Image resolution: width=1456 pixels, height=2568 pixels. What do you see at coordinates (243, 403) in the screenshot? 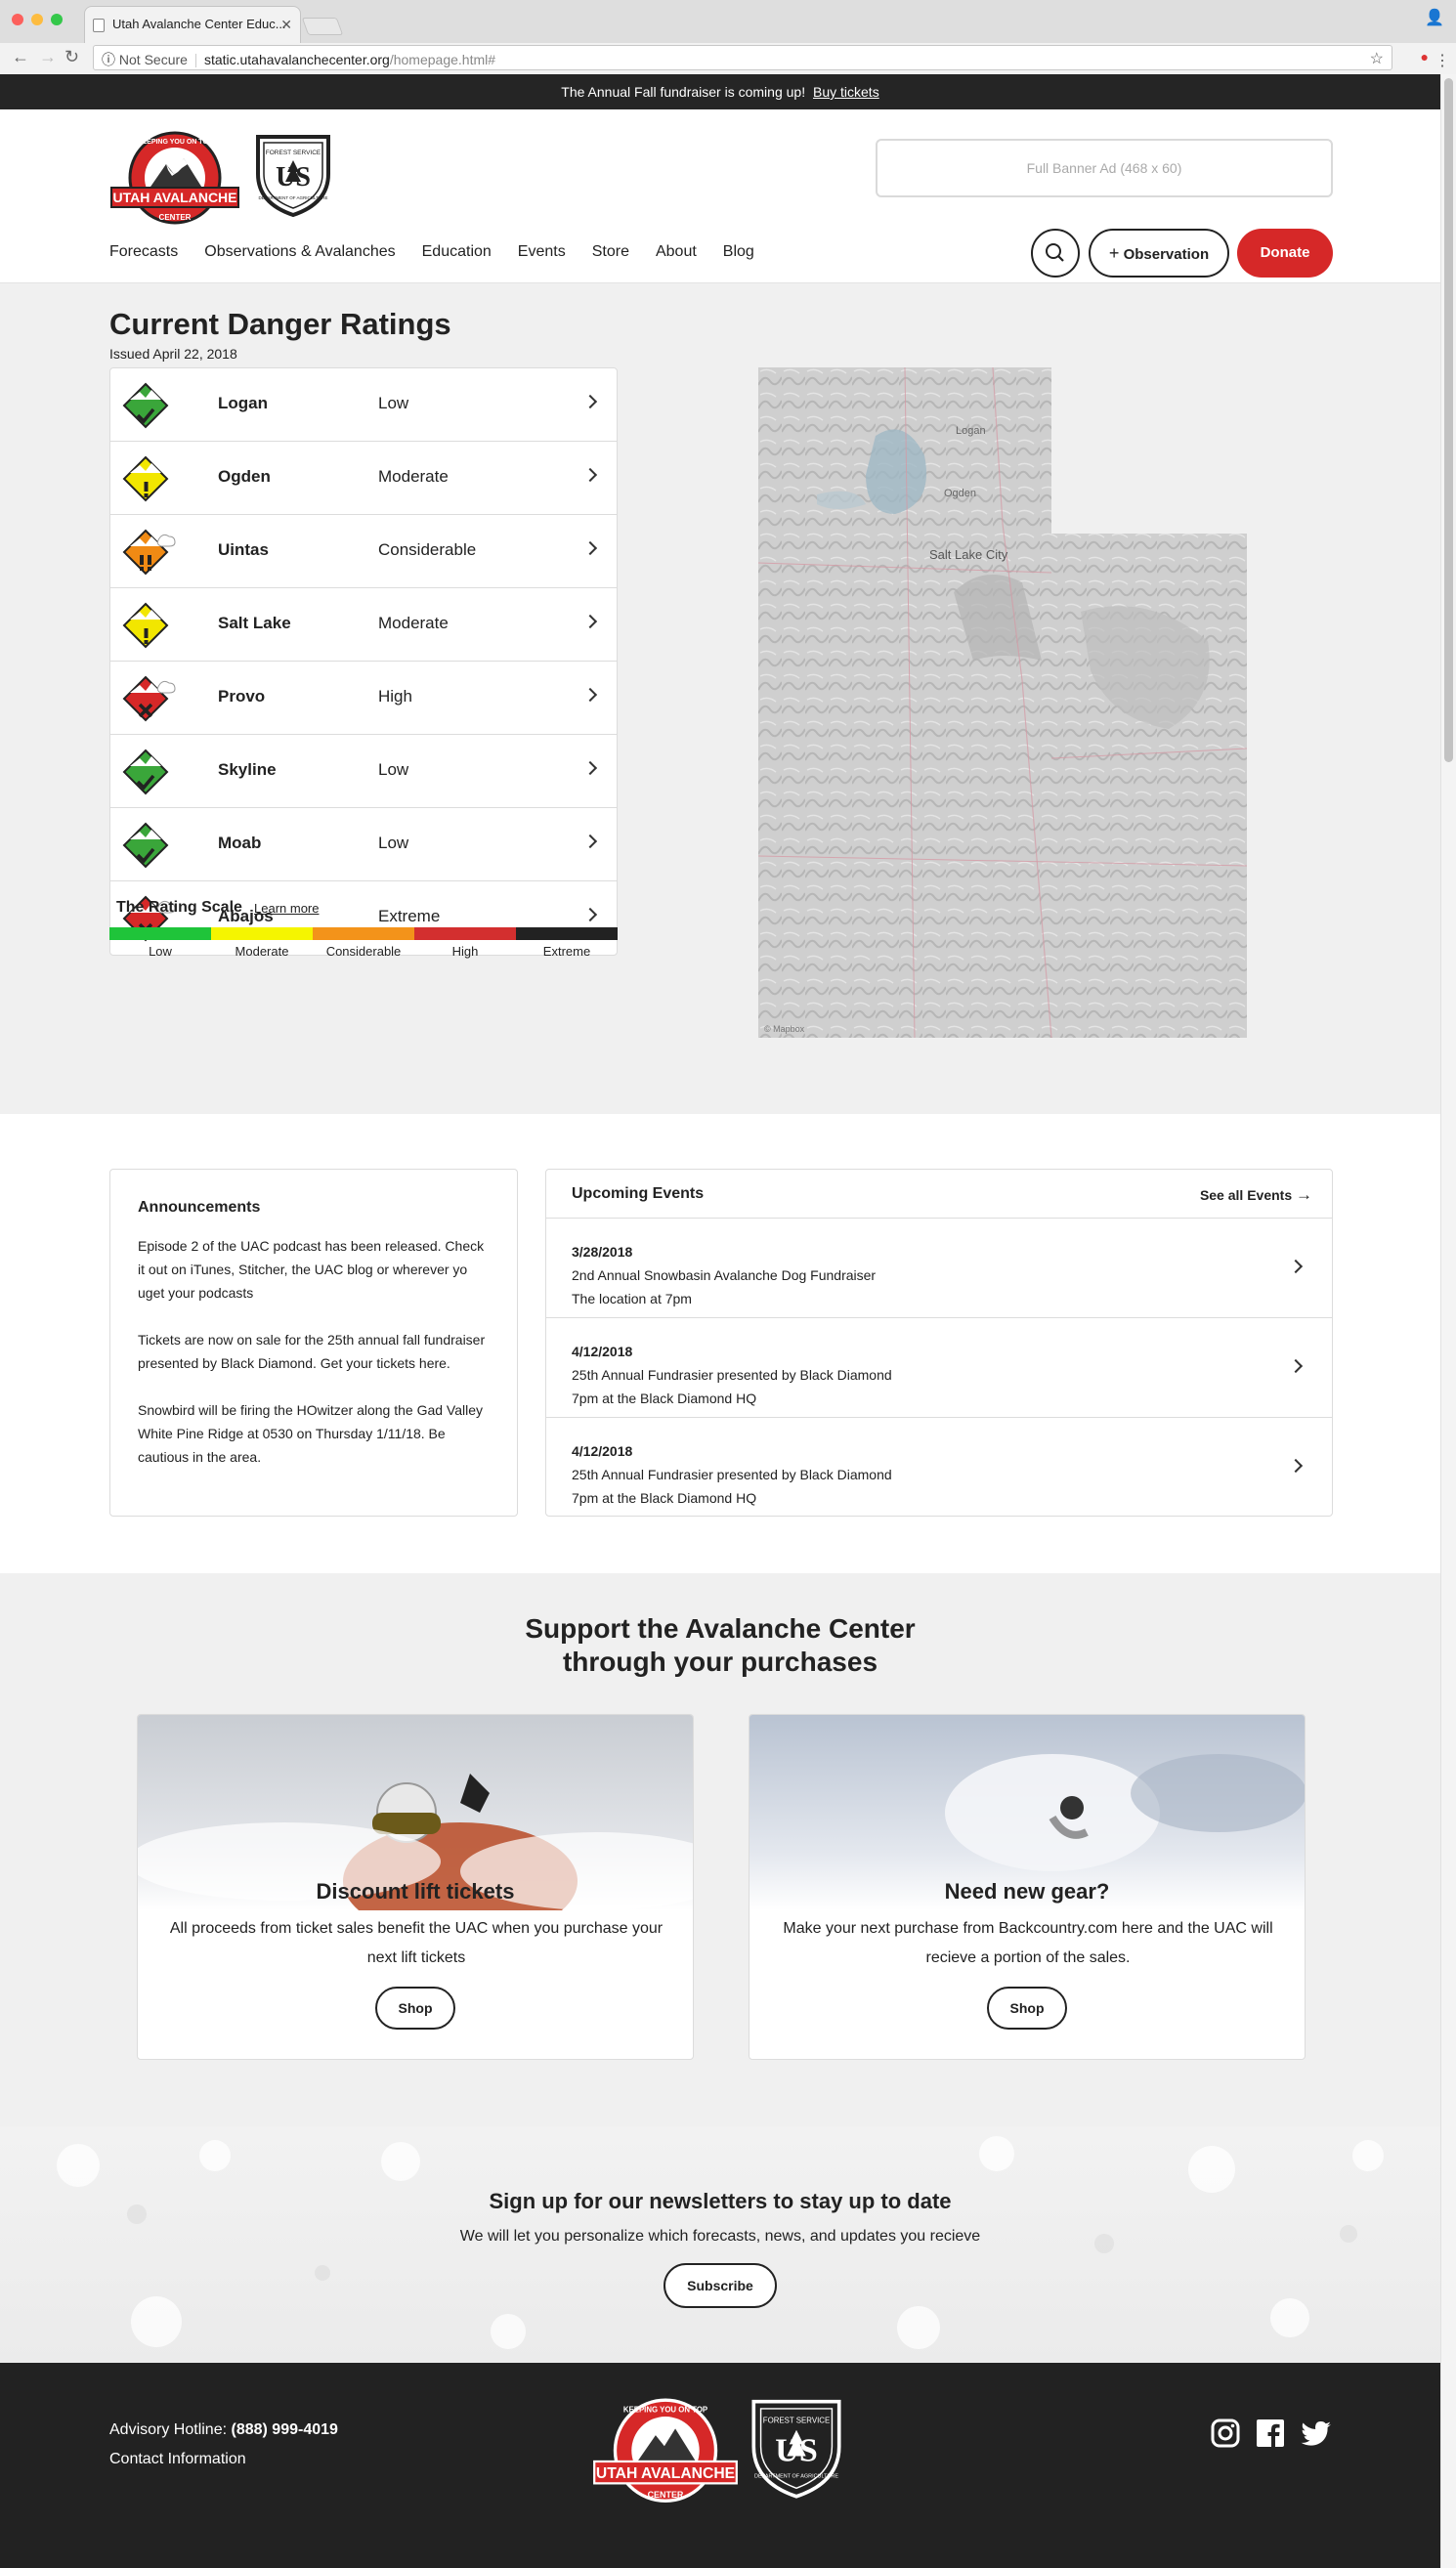
I see `region-name: Logan` at bounding box center [243, 403].